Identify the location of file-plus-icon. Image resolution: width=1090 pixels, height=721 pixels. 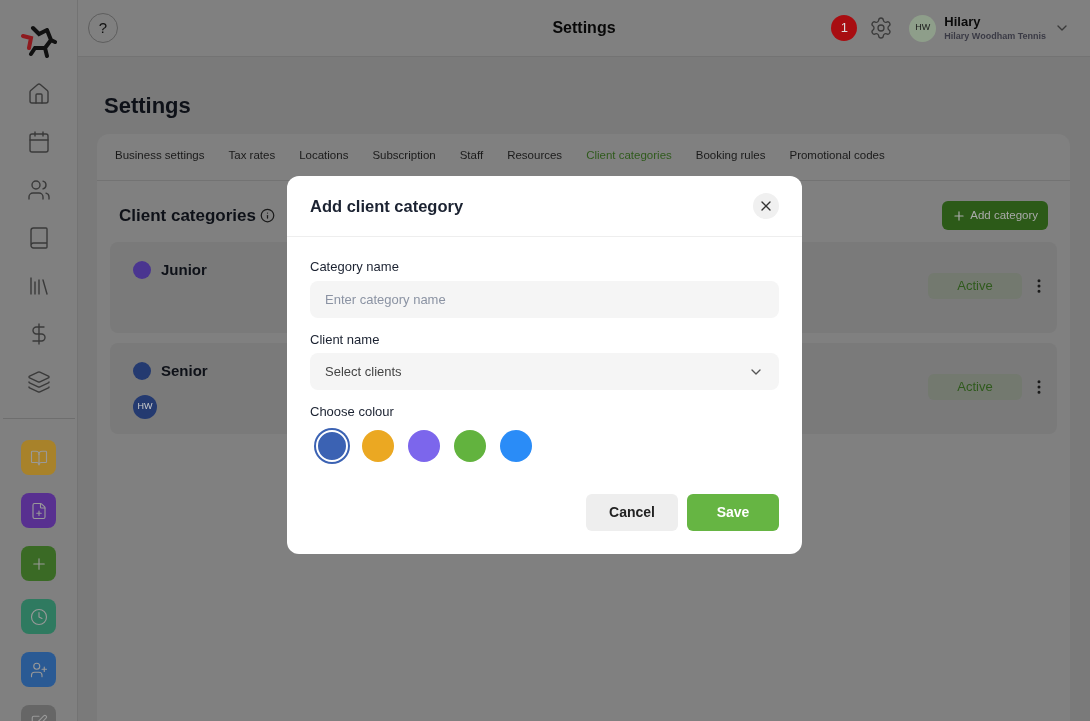
(38, 510).